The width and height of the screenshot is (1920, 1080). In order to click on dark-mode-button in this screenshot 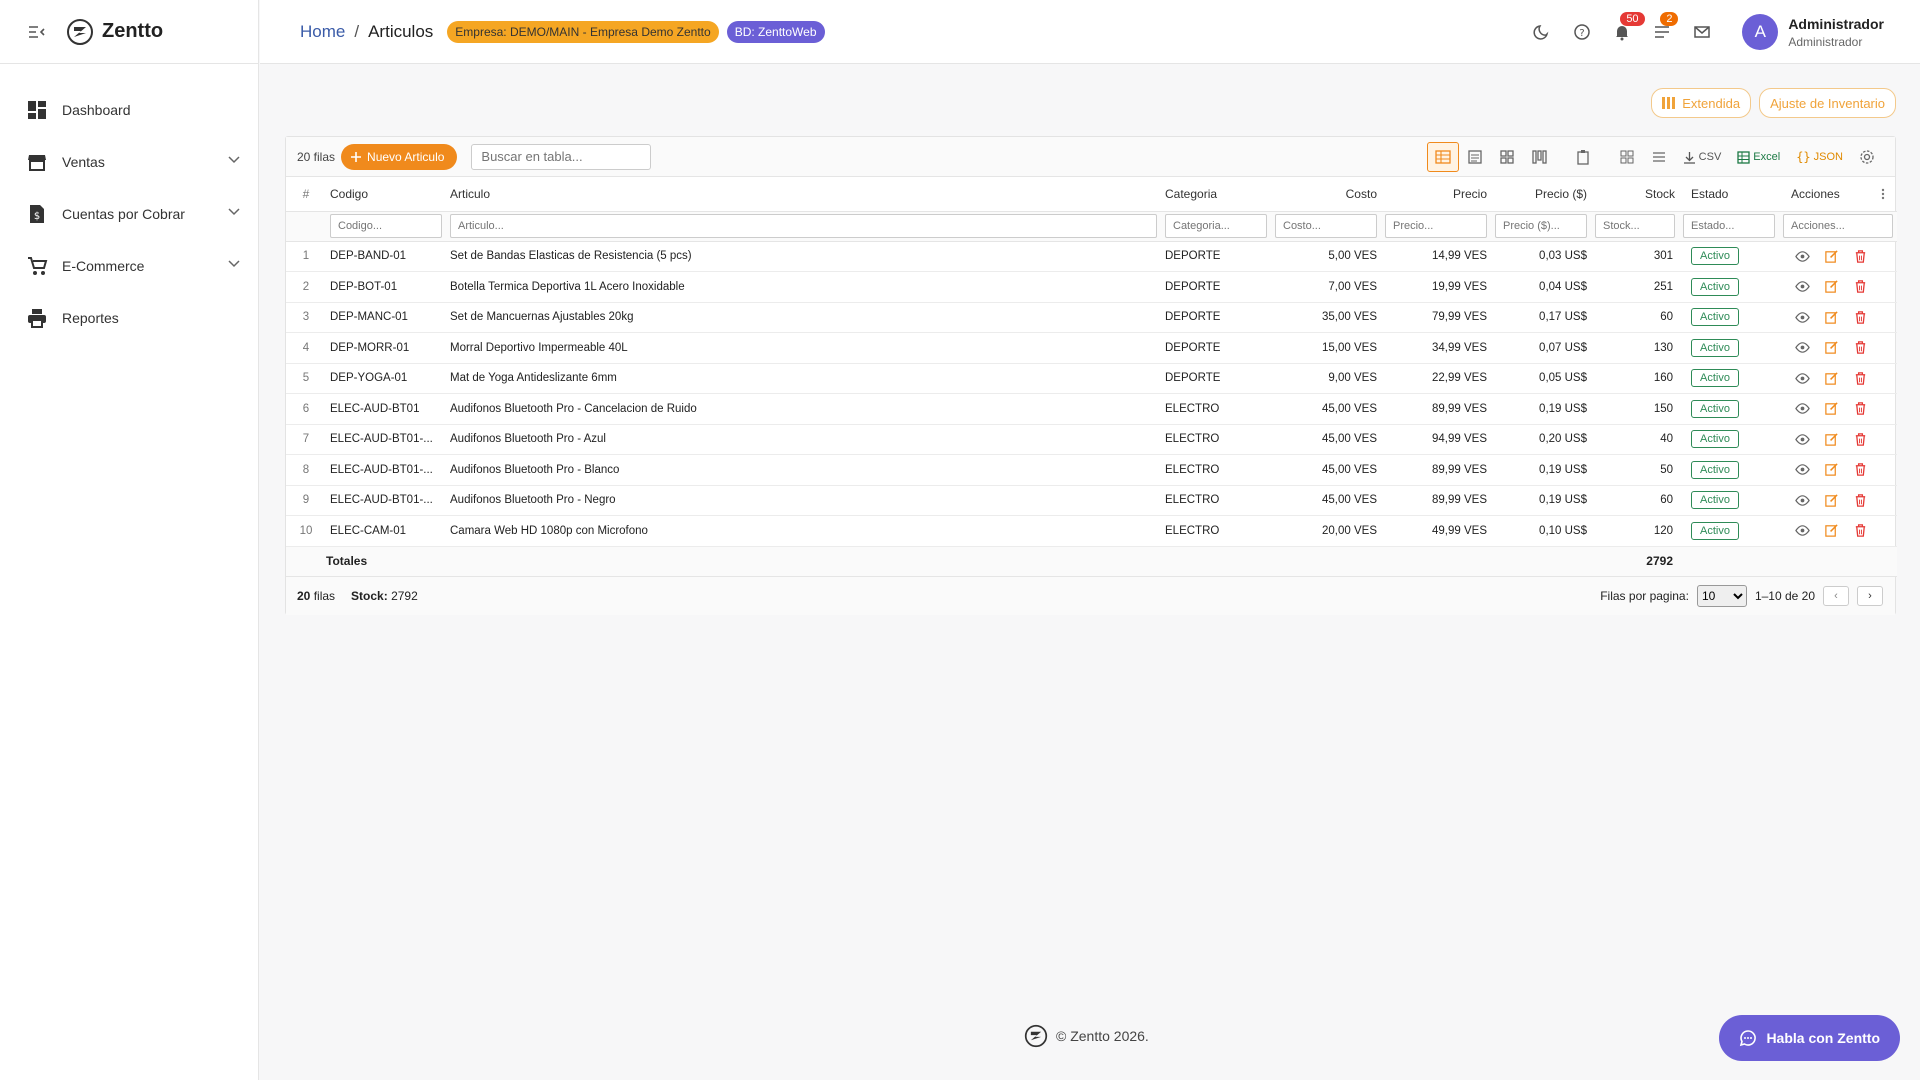, I will do `click(1542, 32)`.